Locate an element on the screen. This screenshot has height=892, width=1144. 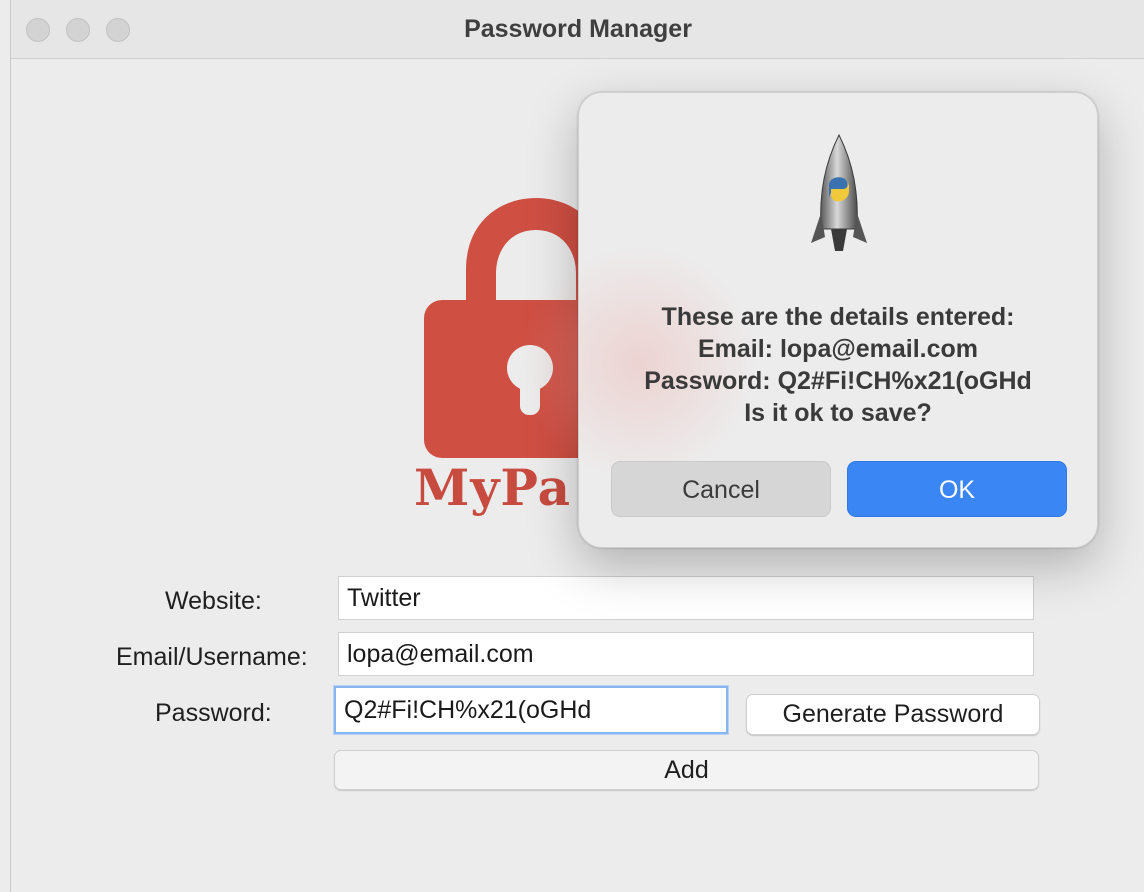
title-bar: Password Manager is located at coordinates (577, 29).